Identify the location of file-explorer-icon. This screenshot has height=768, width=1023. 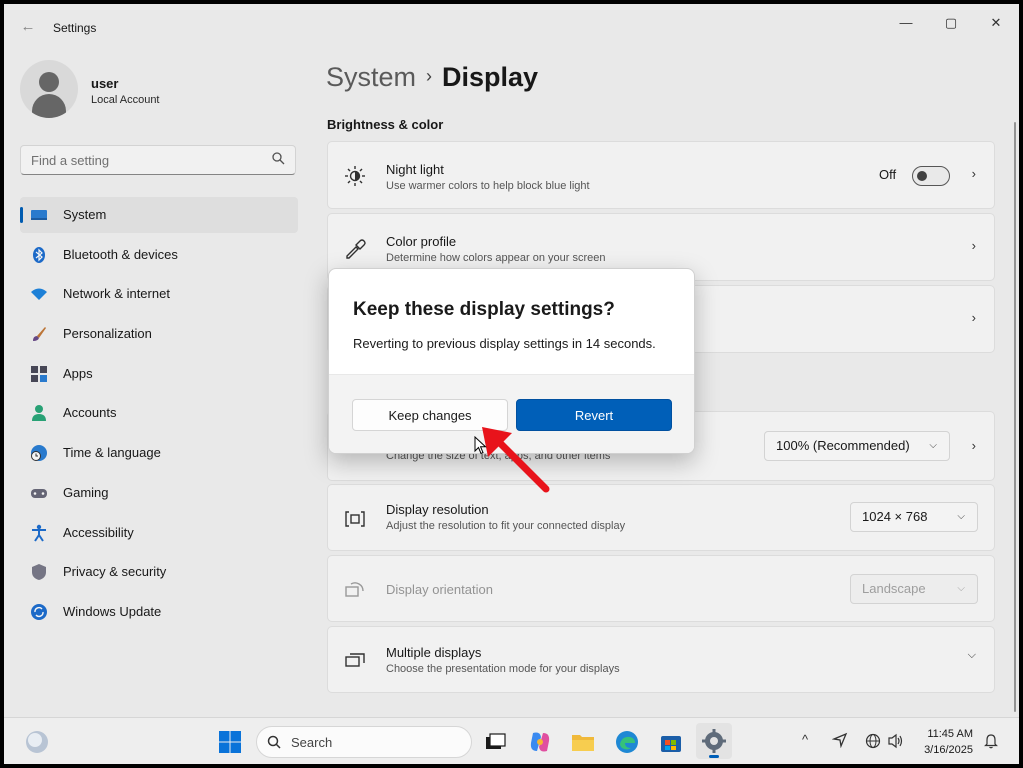
(583, 742).